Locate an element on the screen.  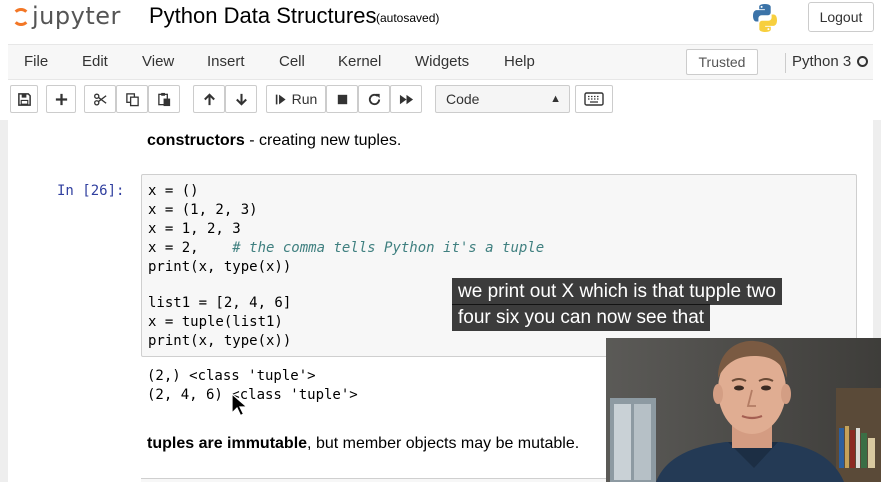
video-caption-line-1: we print out X which is that tupple two is located at coordinates (617, 291).